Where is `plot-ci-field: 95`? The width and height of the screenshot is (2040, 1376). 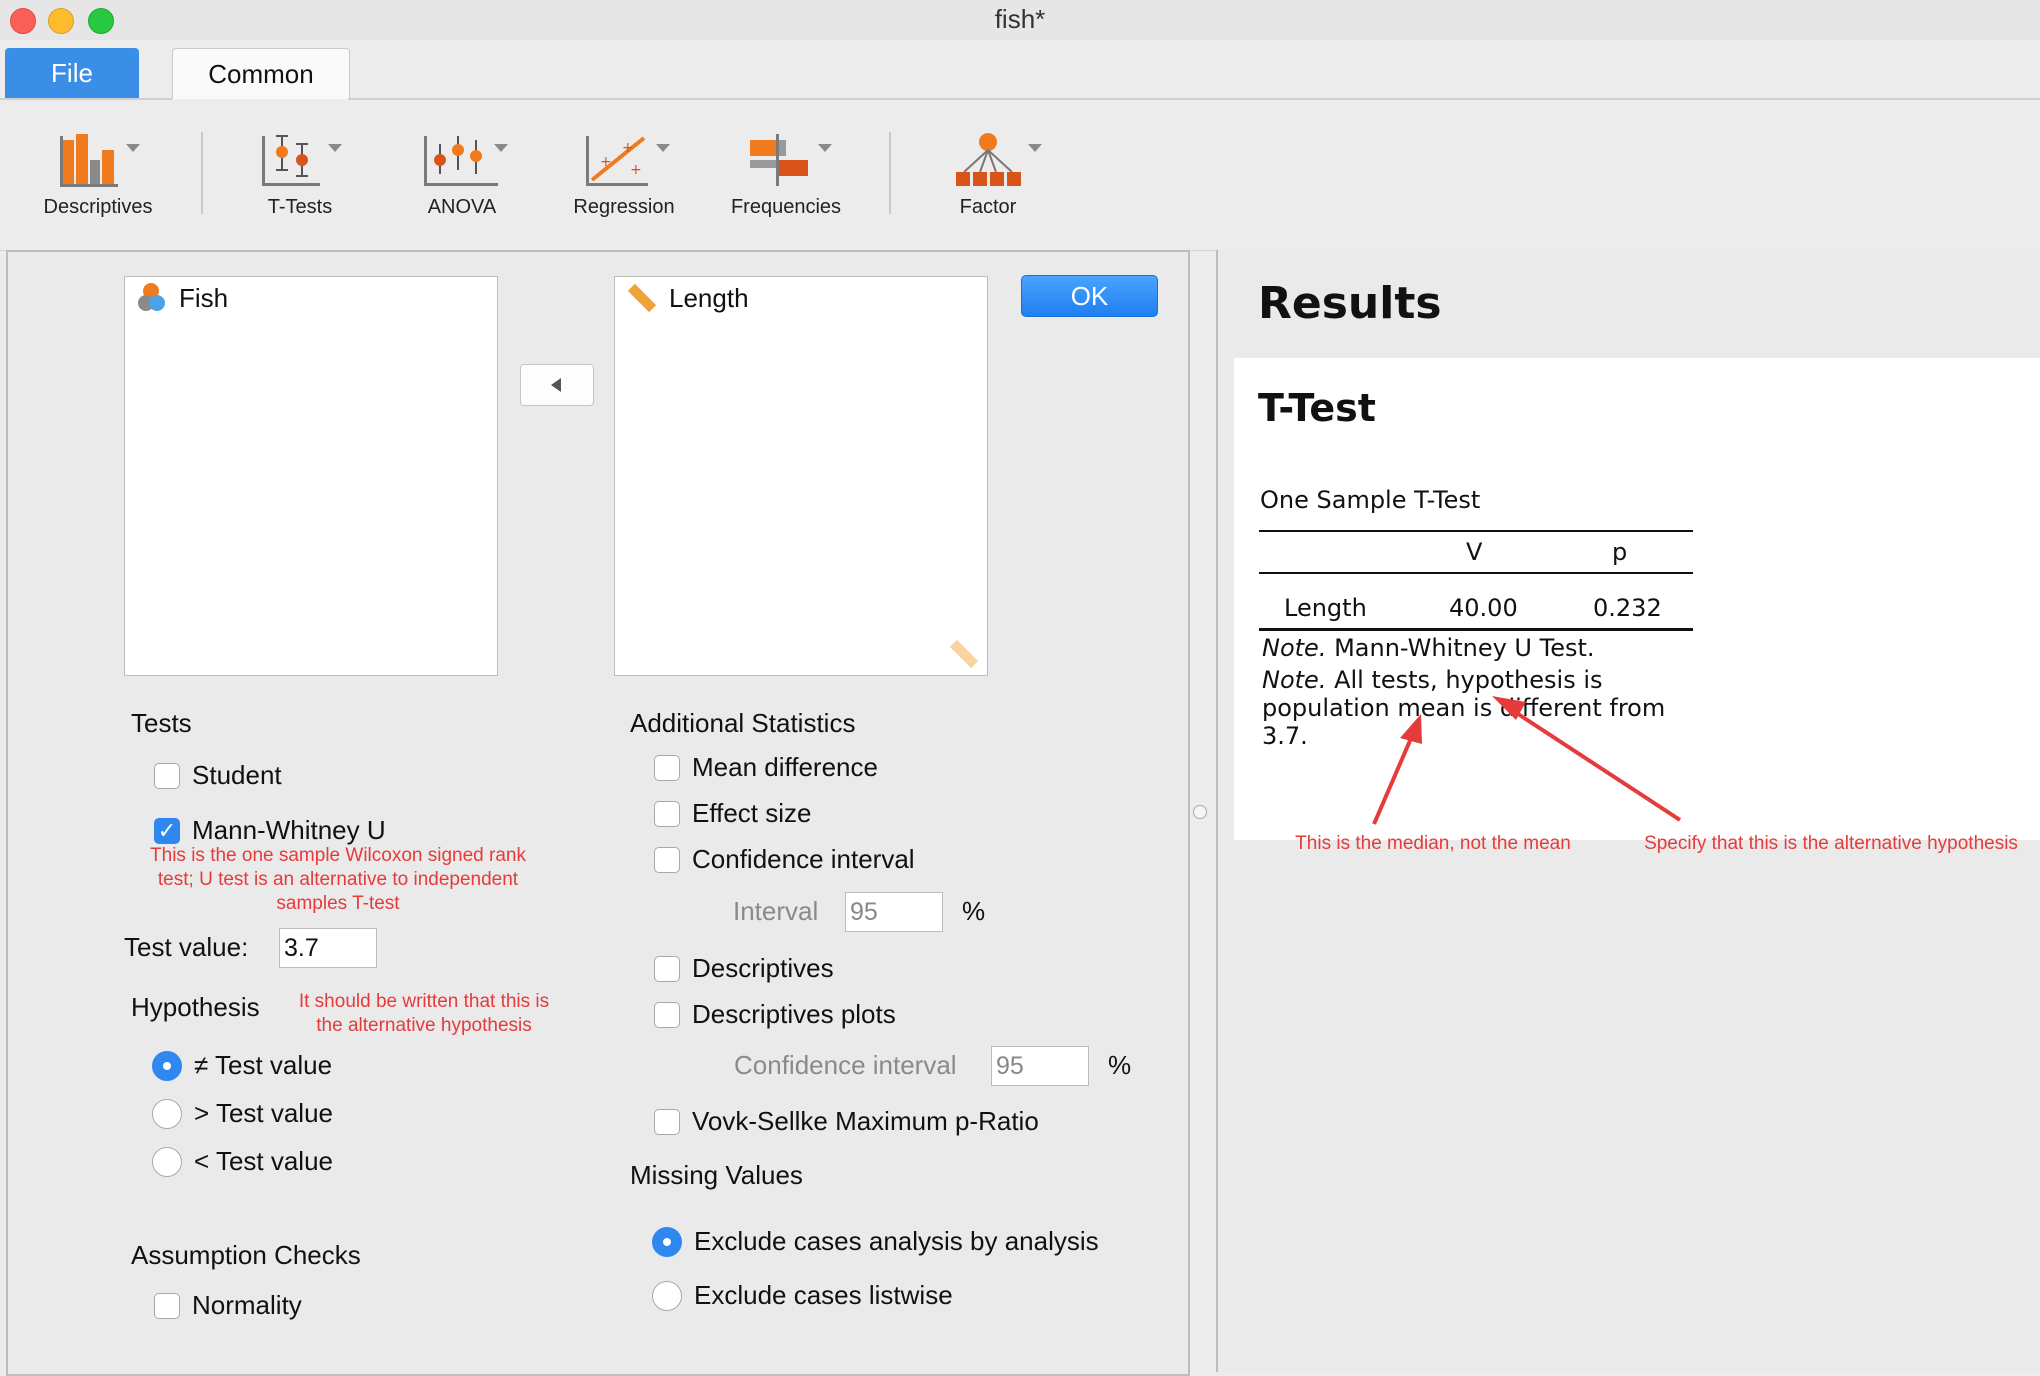
plot-ci-field: 95 is located at coordinates (1040, 1066).